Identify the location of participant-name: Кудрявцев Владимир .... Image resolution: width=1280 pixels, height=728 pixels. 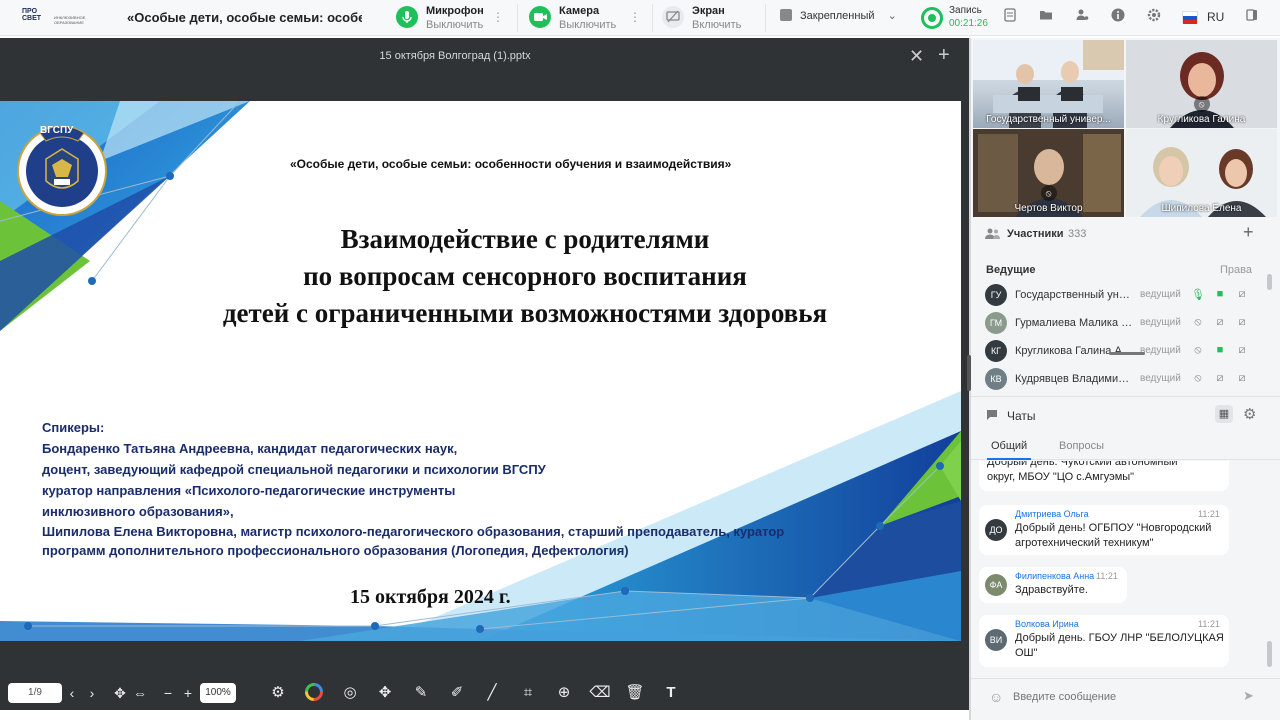
(1074, 379).